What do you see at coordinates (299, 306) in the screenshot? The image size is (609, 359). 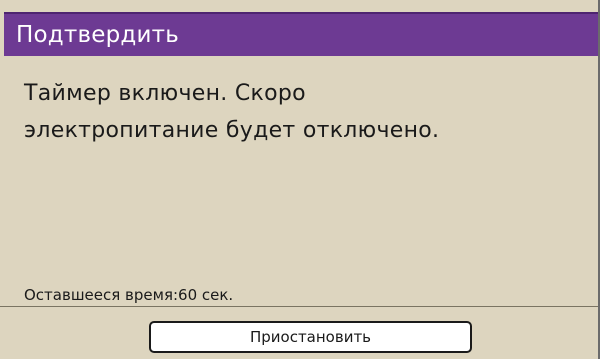 I see `divider` at bounding box center [299, 306].